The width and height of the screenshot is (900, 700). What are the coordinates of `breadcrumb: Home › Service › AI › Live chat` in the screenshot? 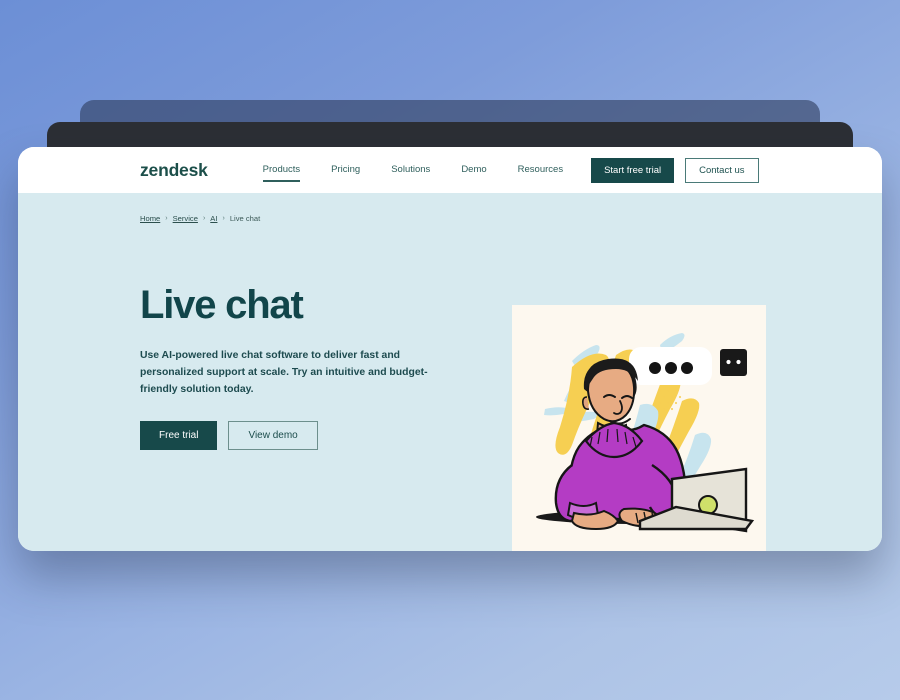 It's located at (511, 218).